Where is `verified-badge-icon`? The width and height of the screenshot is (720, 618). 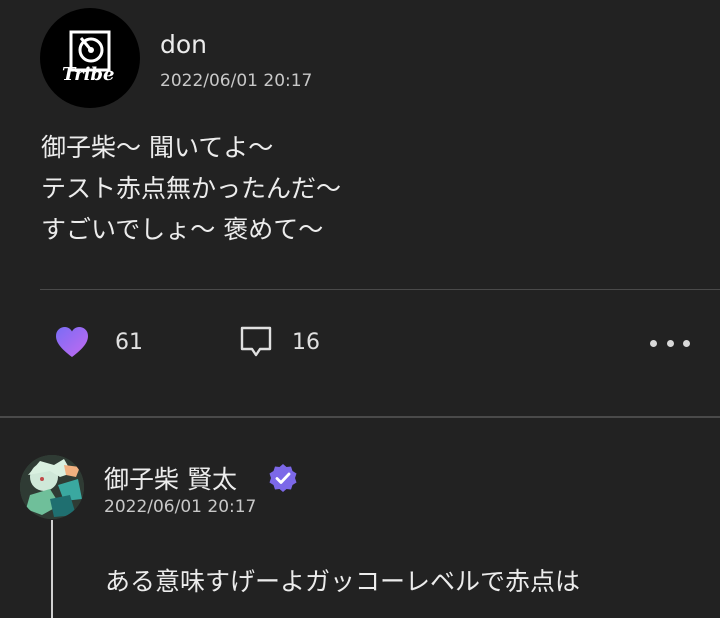
verified-badge-icon is located at coordinates (283, 478).